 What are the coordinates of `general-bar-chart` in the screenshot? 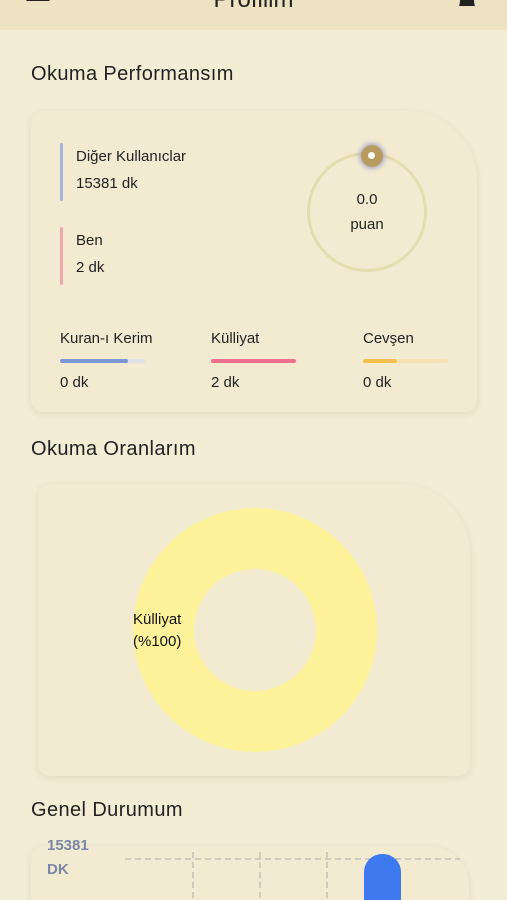 It's located at (292, 876).